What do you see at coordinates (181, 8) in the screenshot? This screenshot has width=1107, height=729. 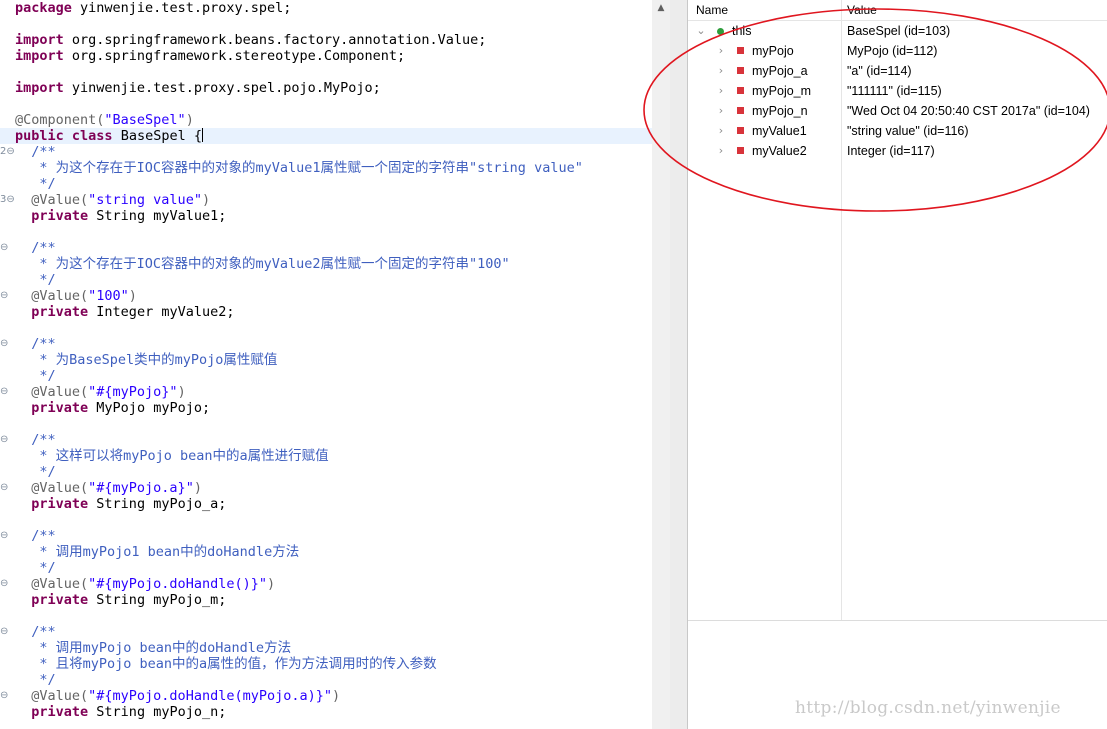 I see `code-token: yinwenjie.test.proxy.spel;` at bounding box center [181, 8].